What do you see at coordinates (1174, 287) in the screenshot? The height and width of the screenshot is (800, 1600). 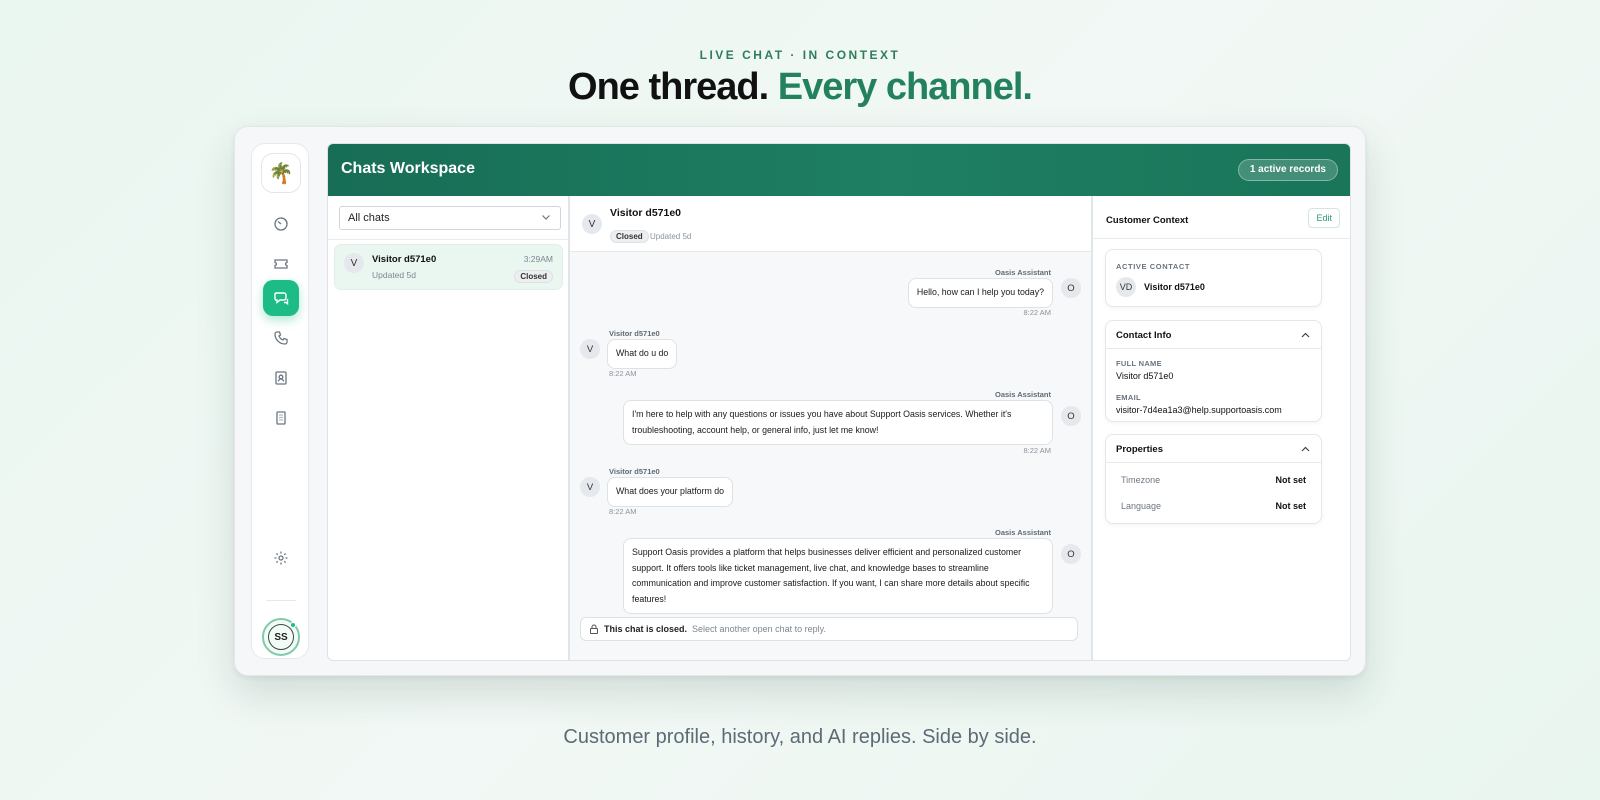 I see `contact-name: Visitor d571e0` at bounding box center [1174, 287].